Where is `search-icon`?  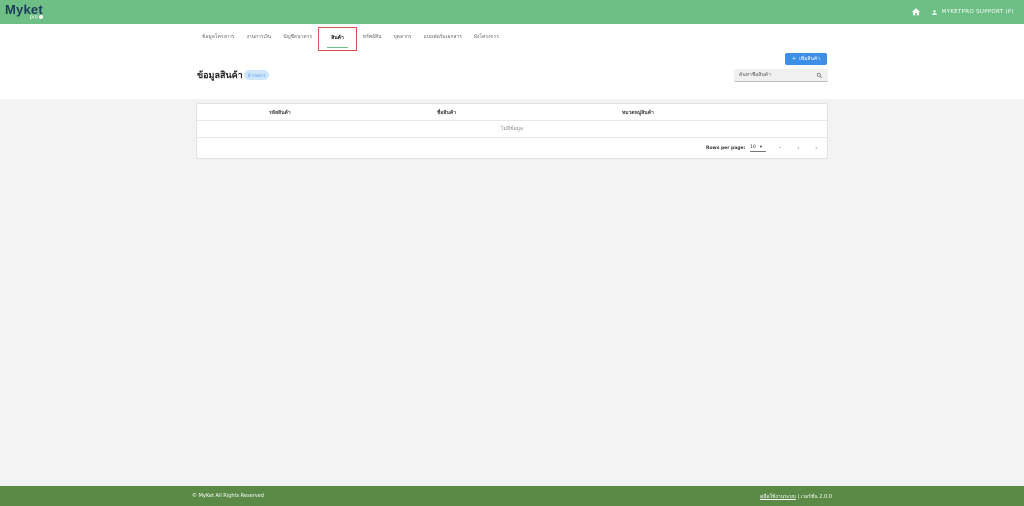 search-icon is located at coordinates (819, 75).